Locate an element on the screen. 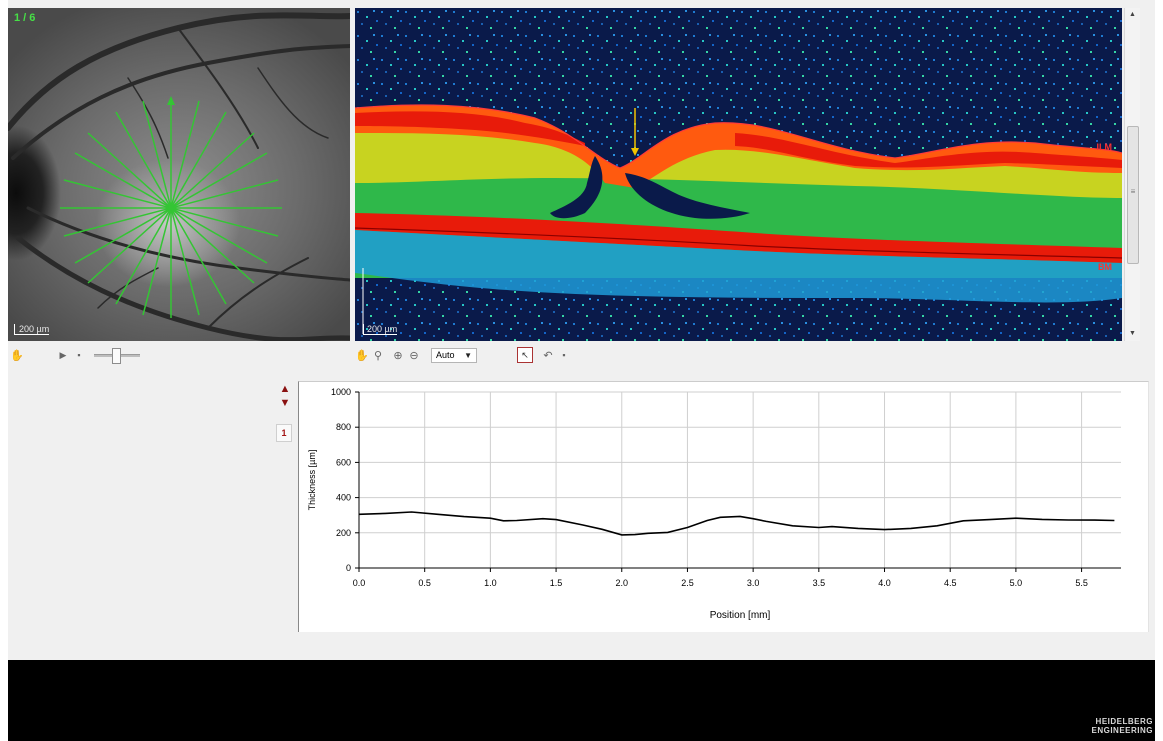 This screenshot has height=741, width=1163. select-tool-icon: ↖ is located at coordinates (525, 355).